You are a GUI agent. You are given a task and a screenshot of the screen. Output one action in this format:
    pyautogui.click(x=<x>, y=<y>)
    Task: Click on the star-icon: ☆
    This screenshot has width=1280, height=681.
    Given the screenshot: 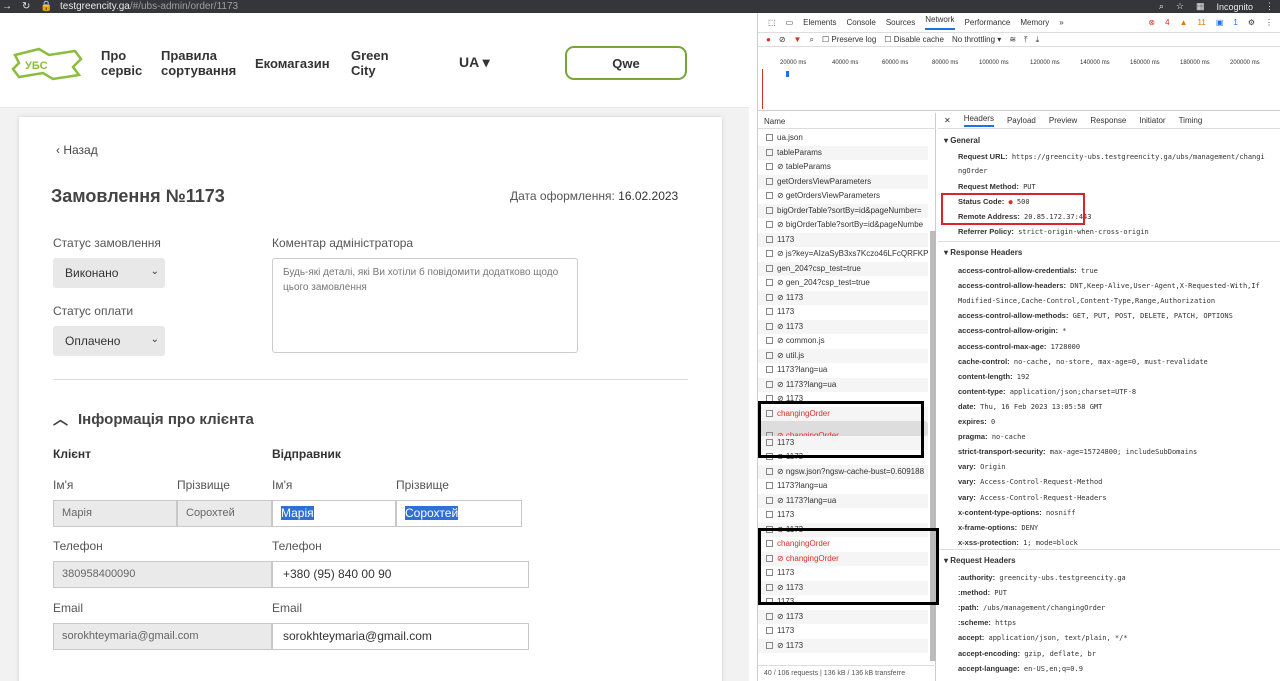 What is the action you would take?
    pyautogui.click(x=1180, y=6)
    